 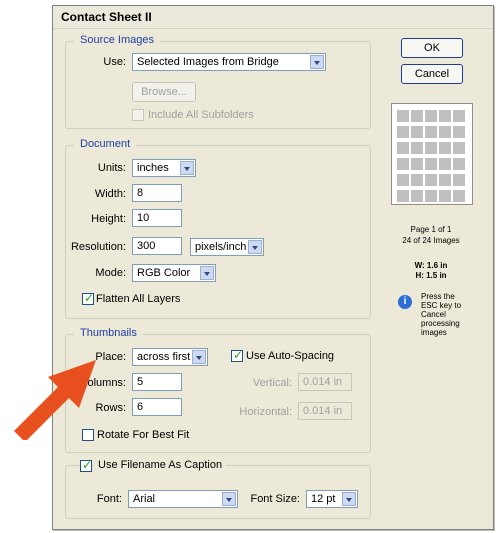 What do you see at coordinates (325, 411) in the screenshot?
I see `horizontal-input: 0.014 in` at bounding box center [325, 411].